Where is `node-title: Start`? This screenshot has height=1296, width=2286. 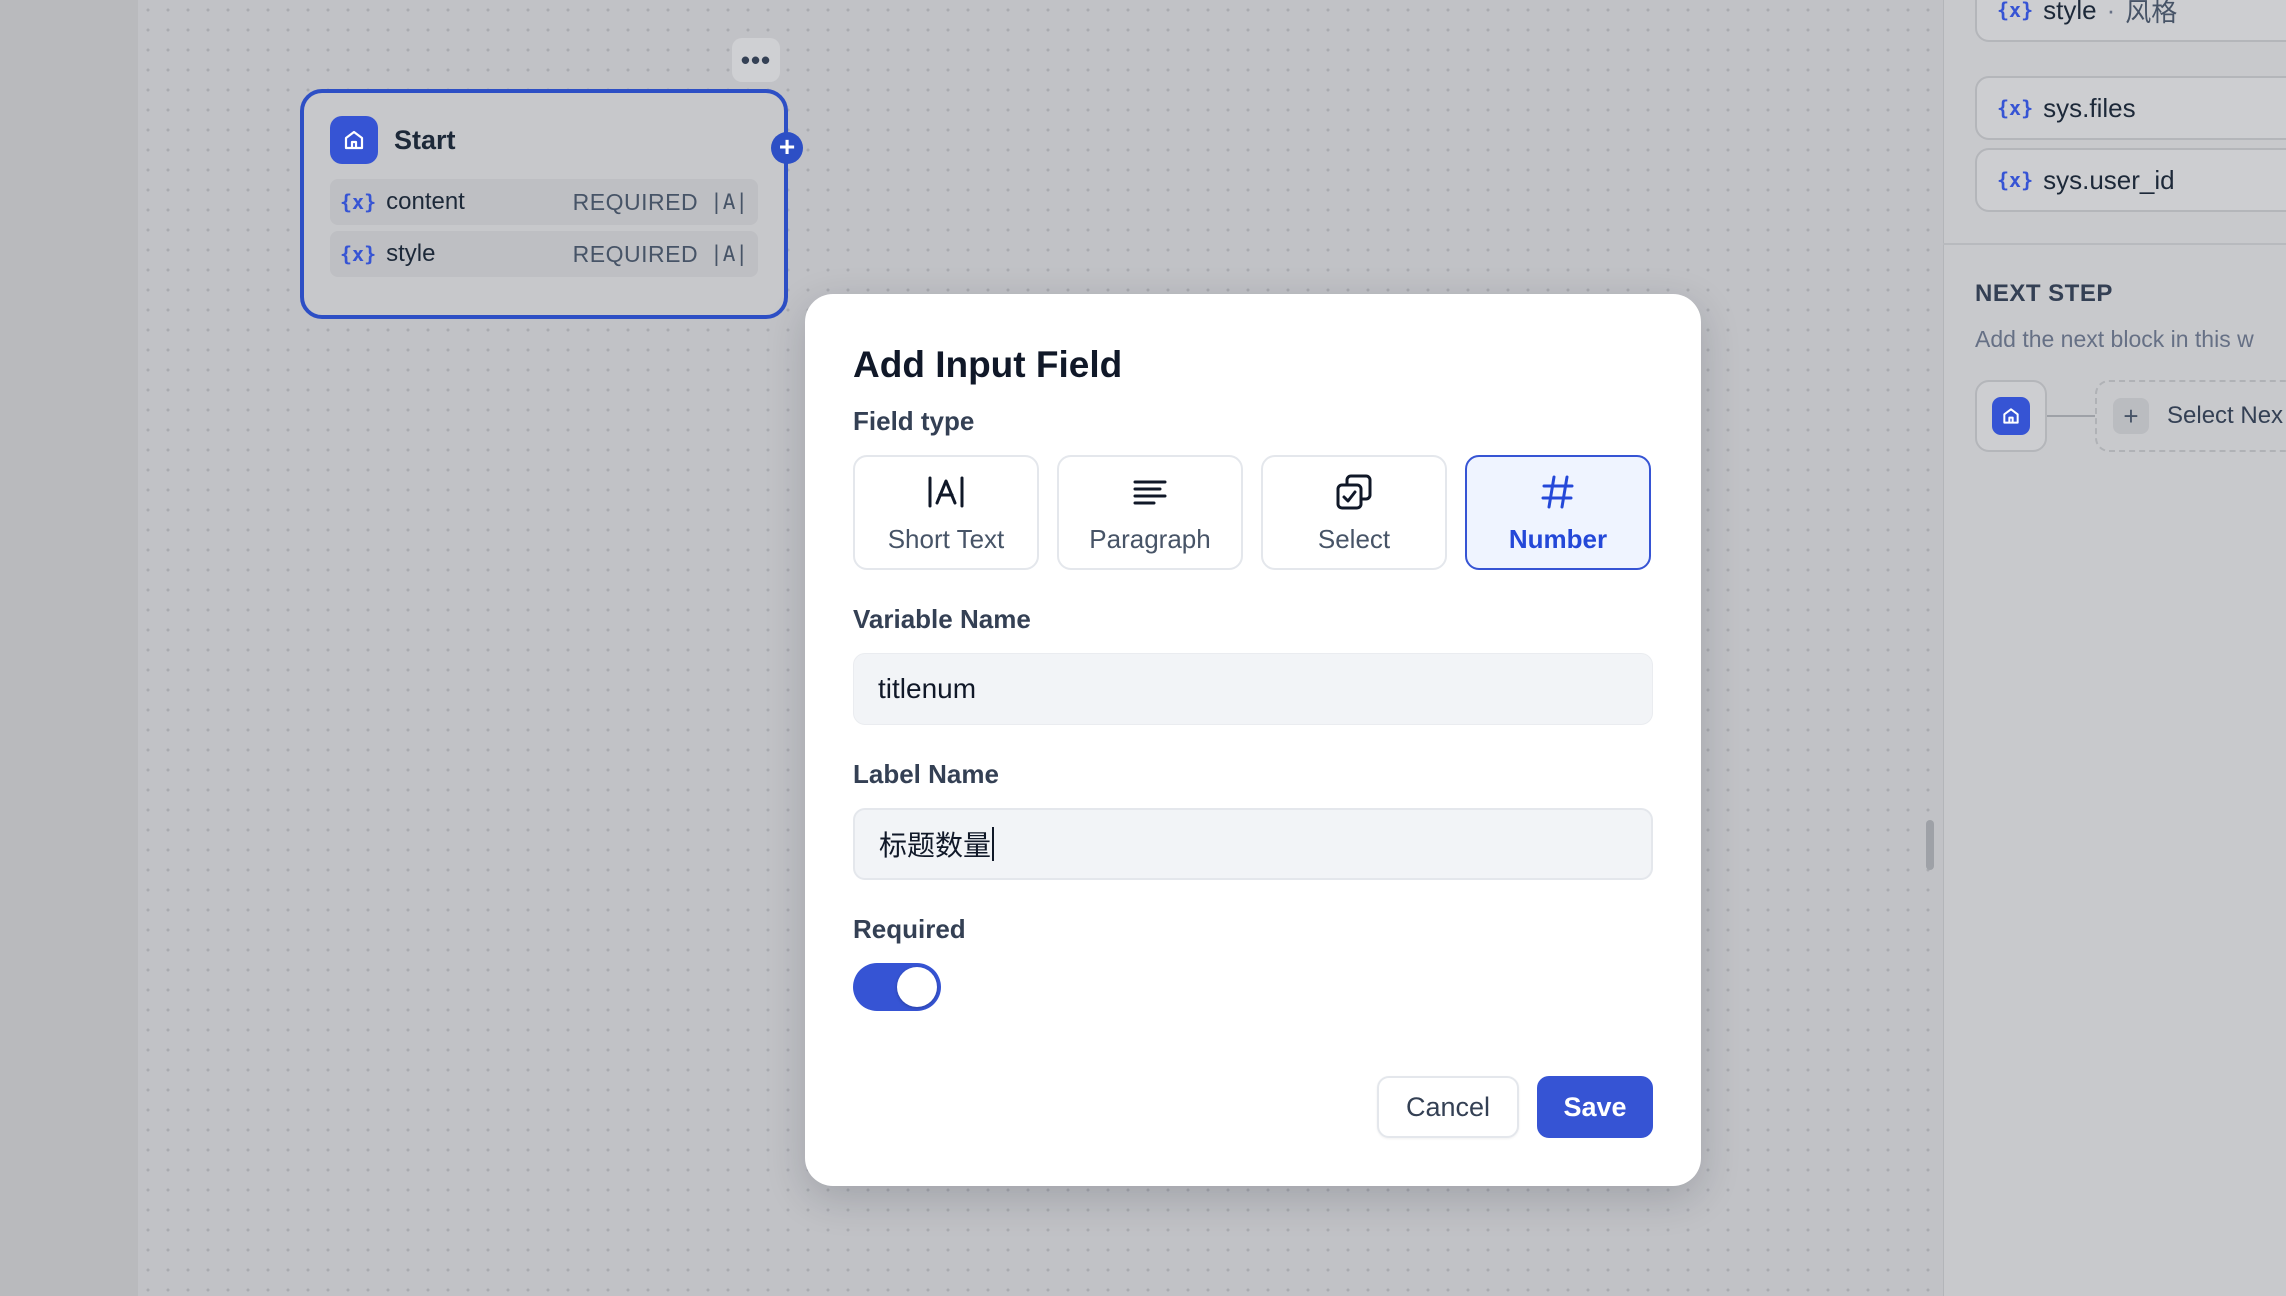 node-title: Start is located at coordinates (425, 139).